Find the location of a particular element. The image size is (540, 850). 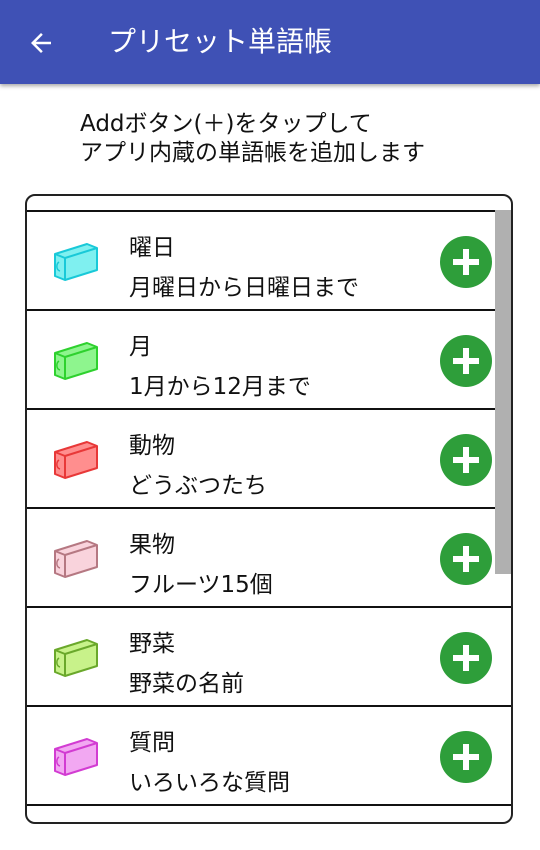

book-title: 質問 is located at coordinates (152, 743).